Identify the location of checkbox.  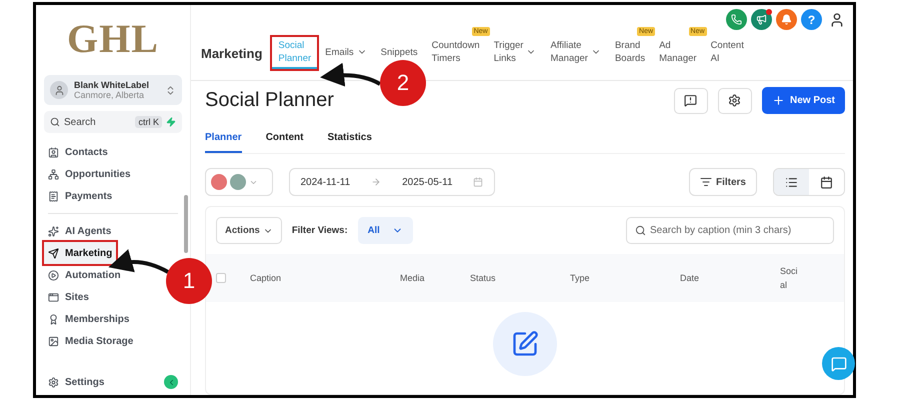
(221, 278).